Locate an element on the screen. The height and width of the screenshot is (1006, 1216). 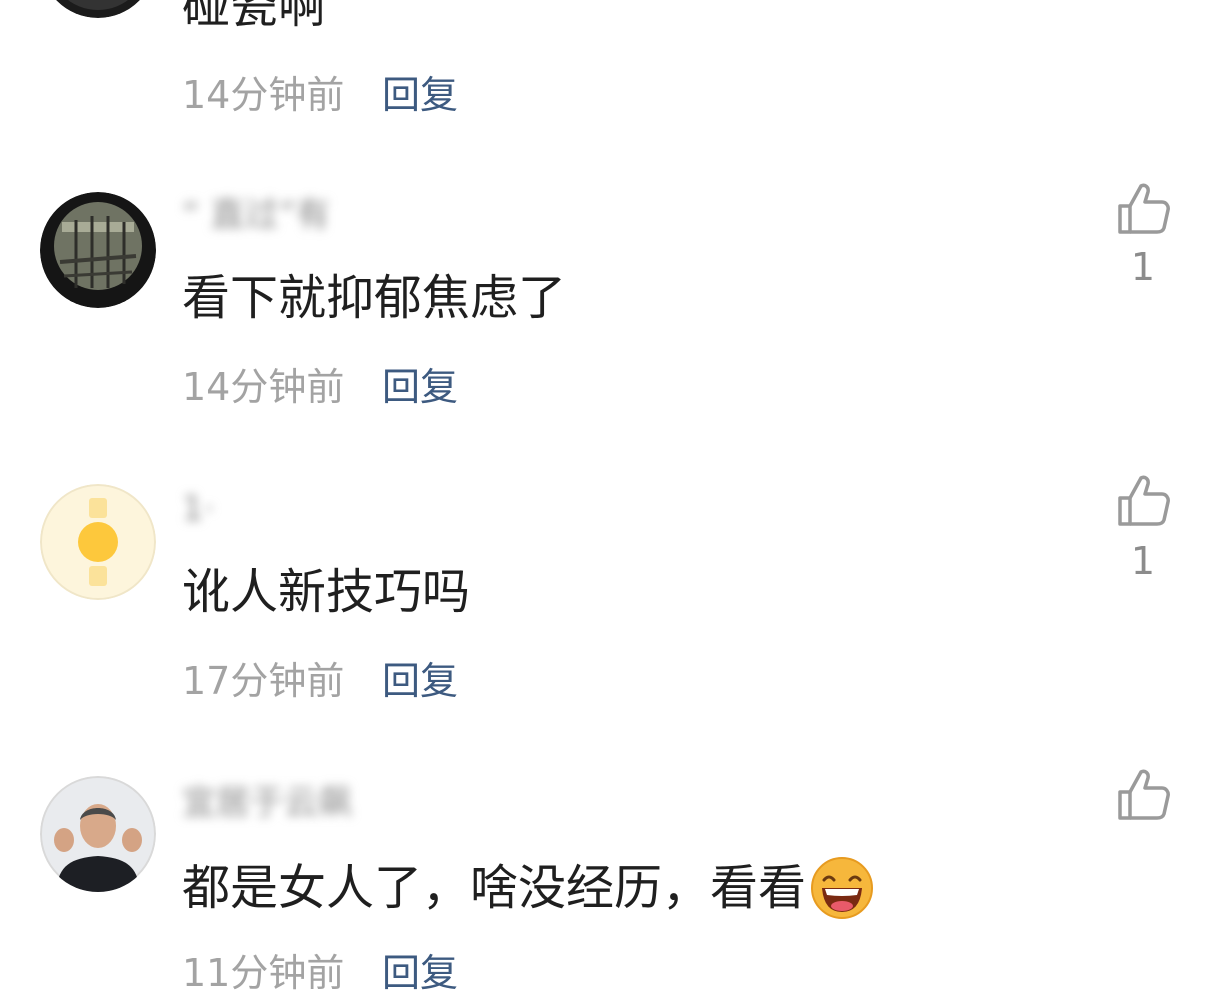
comment-text-content: 都是女人了，啥没经历，看看 is located at coordinates (494, 888).